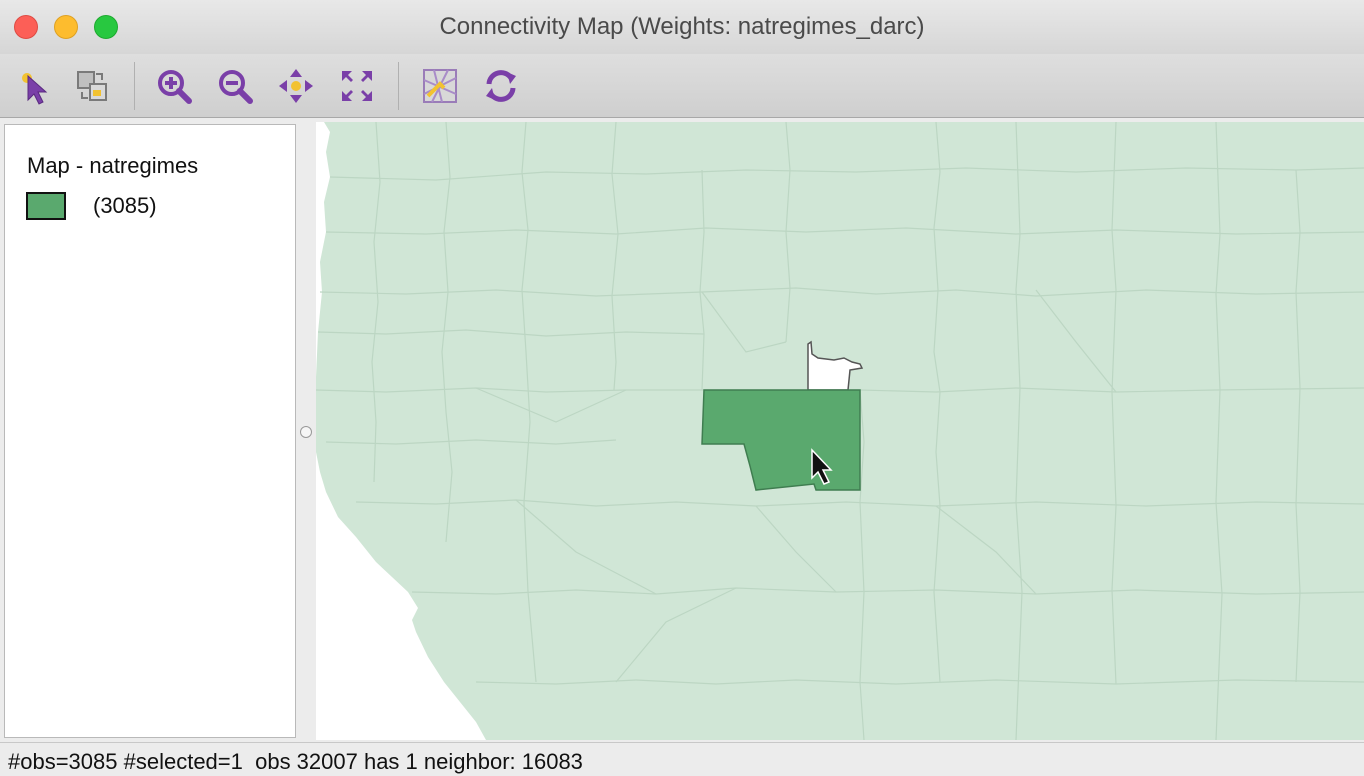 Image resolution: width=1364 pixels, height=776 pixels. I want to click on zoom-out-button, so click(235, 86).